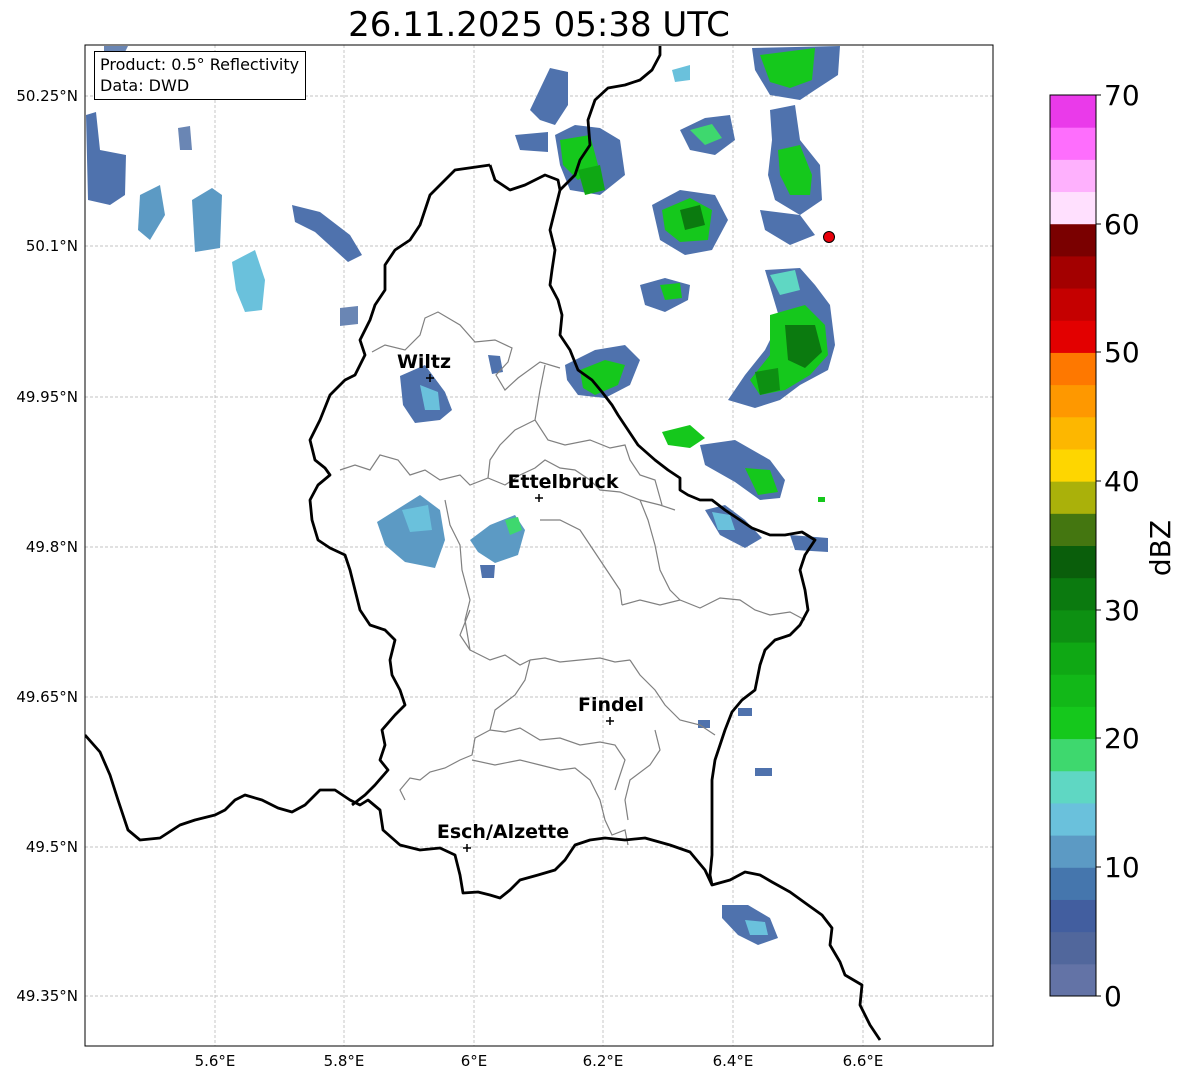 This screenshot has width=1184, height=1081. Describe the element at coordinates (344, 1061) in the screenshot. I see `lon-tick-label: 5.8°E` at that location.